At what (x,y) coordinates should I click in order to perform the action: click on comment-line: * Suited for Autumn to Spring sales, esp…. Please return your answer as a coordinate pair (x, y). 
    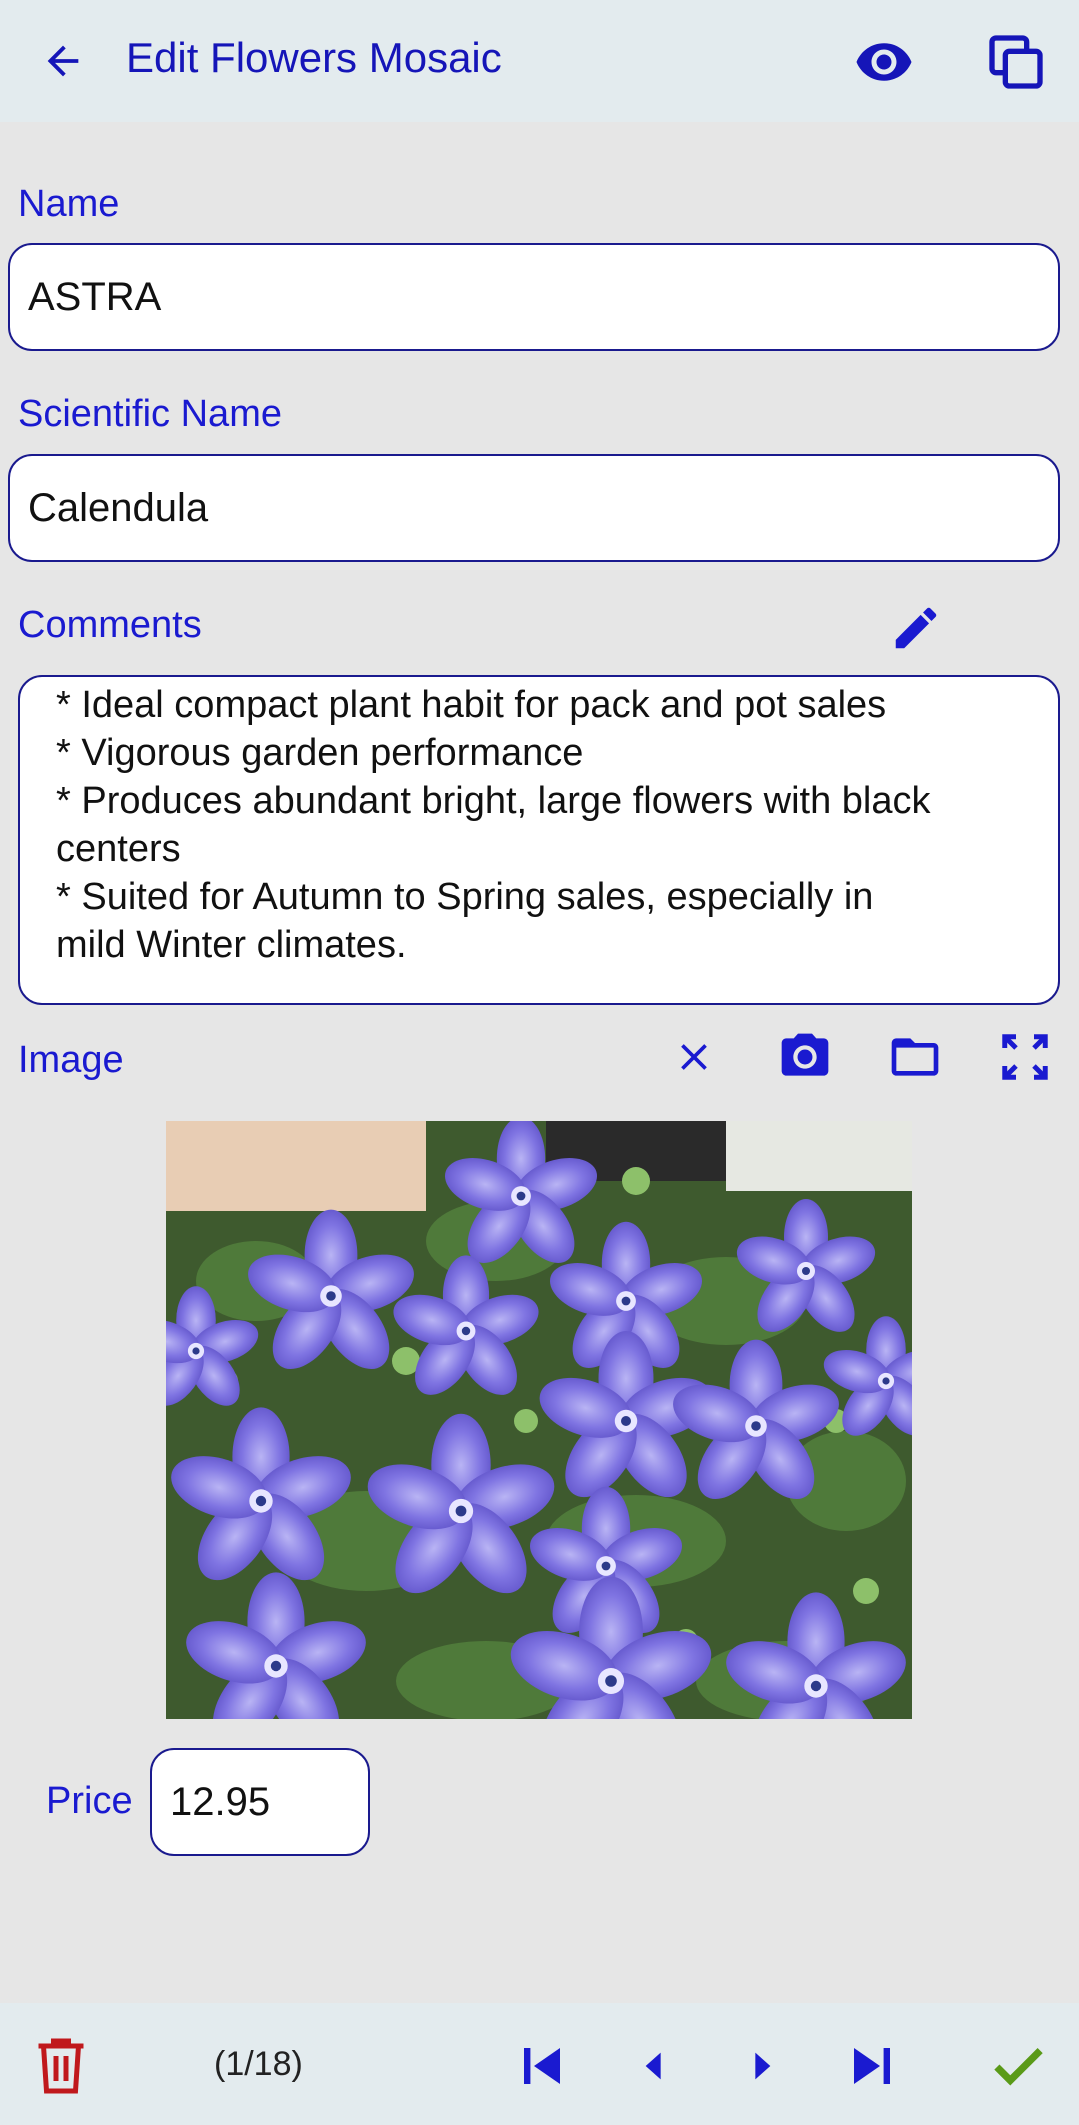
    Looking at the image, I should click on (465, 897).